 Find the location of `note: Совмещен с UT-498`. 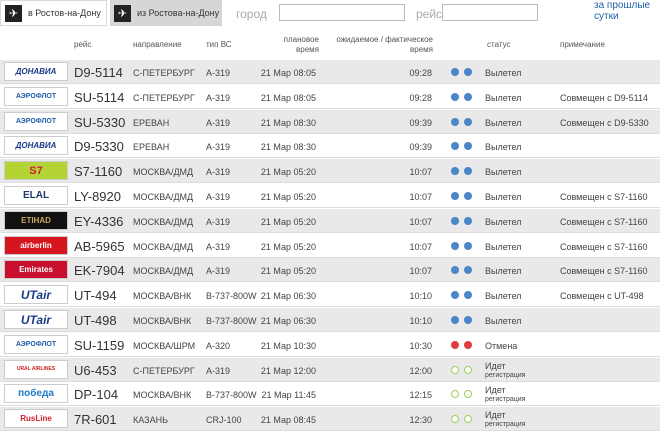

note: Совмещен с UT-498 is located at coordinates (602, 296).